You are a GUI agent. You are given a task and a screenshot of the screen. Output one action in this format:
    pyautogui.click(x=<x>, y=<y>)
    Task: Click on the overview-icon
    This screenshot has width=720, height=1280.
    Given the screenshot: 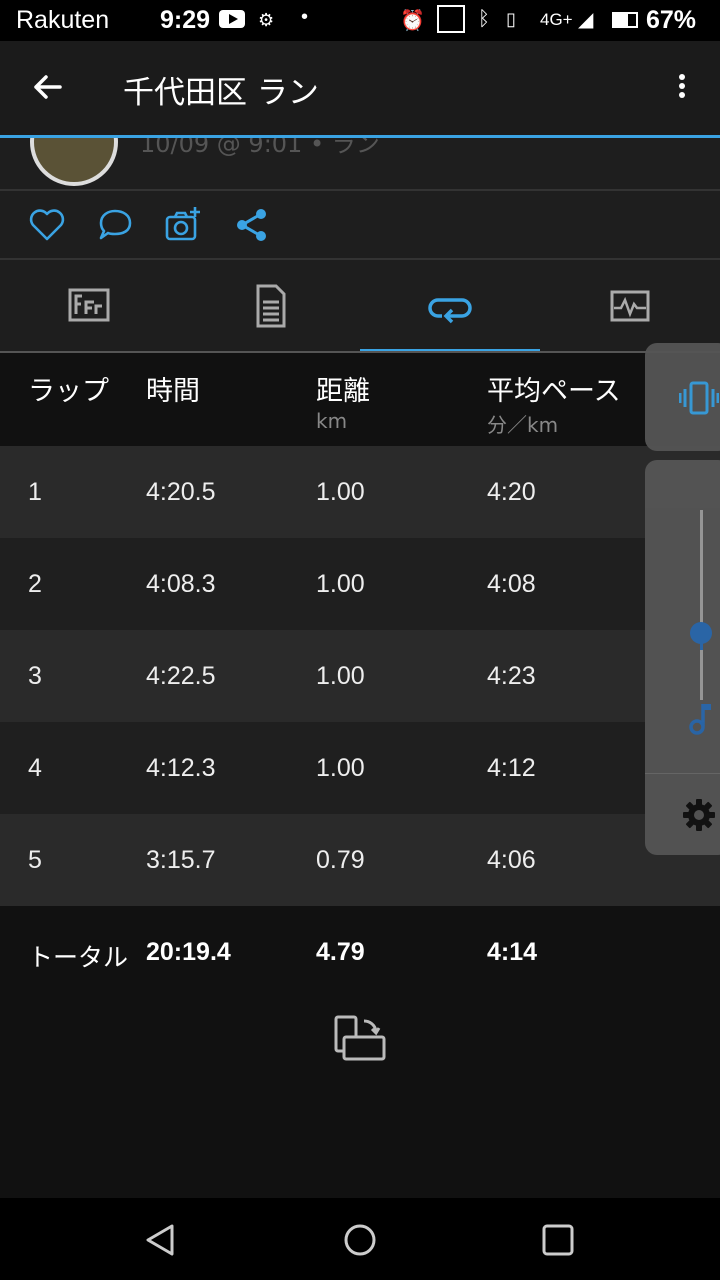 What is the action you would take?
    pyautogui.click(x=89, y=305)
    